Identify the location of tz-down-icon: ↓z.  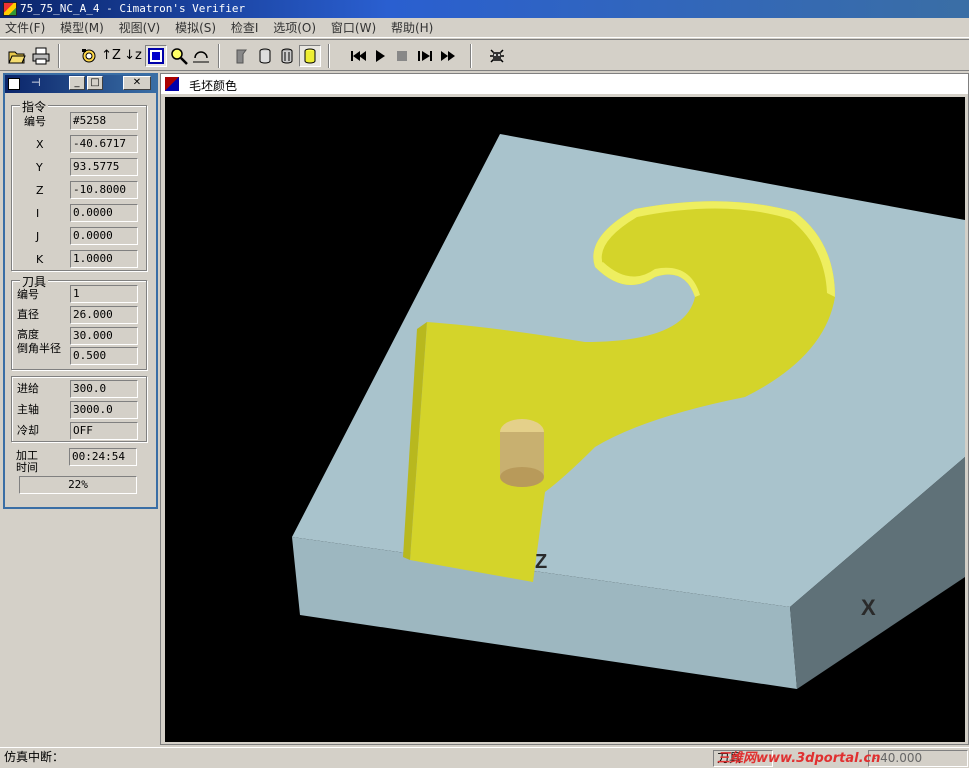
(133, 56).